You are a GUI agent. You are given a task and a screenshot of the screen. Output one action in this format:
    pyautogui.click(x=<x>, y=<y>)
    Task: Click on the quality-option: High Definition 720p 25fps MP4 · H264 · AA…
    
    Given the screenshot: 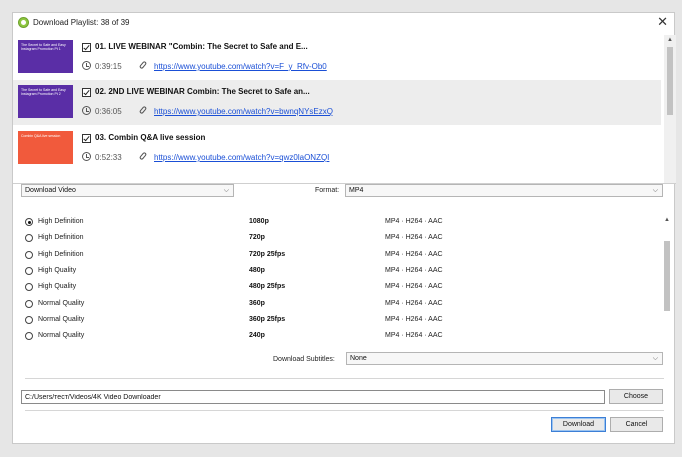 What is the action you would take?
    pyautogui.click(x=339, y=256)
    